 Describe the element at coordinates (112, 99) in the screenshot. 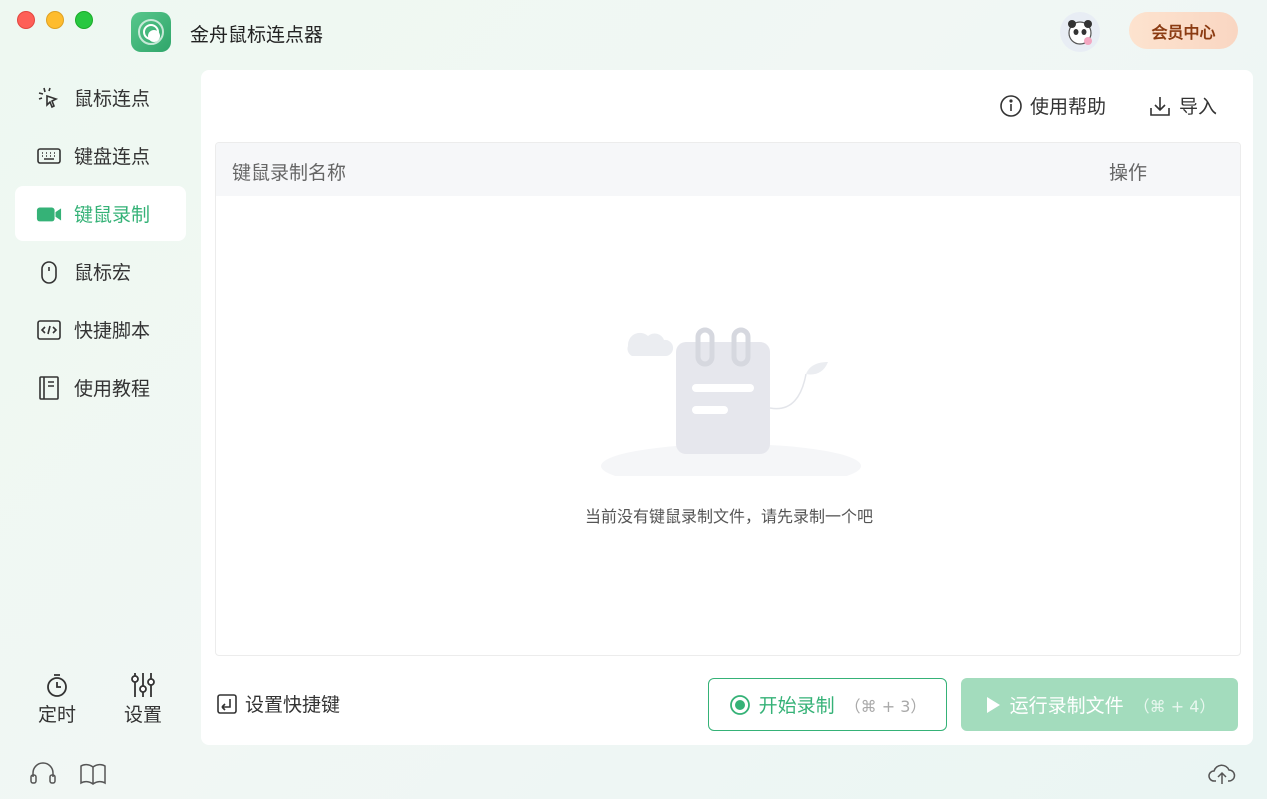

I see `sidebar-item-label: 鼠标连点` at that location.